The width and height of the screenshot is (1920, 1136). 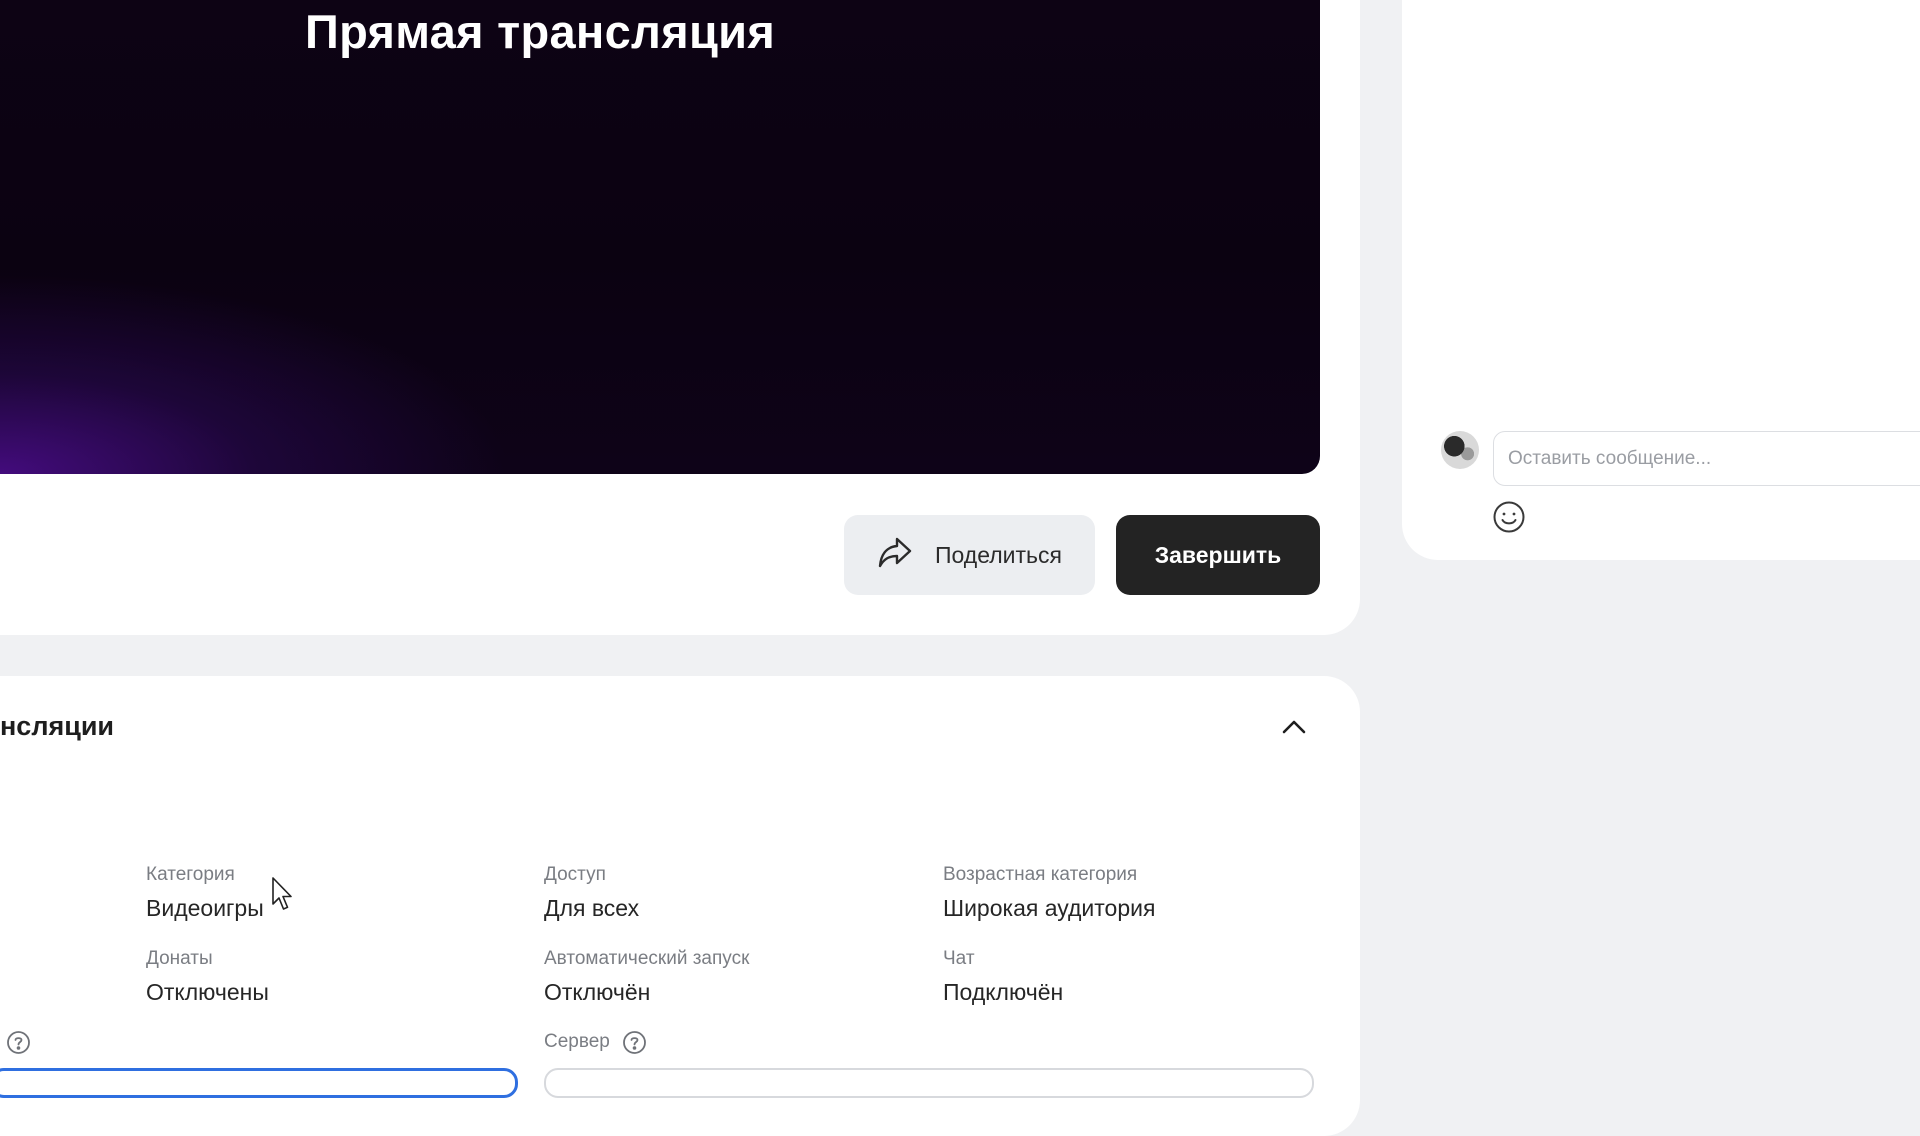 What do you see at coordinates (597, 992) in the screenshot?
I see `autostart-value: Отключён` at bounding box center [597, 992].